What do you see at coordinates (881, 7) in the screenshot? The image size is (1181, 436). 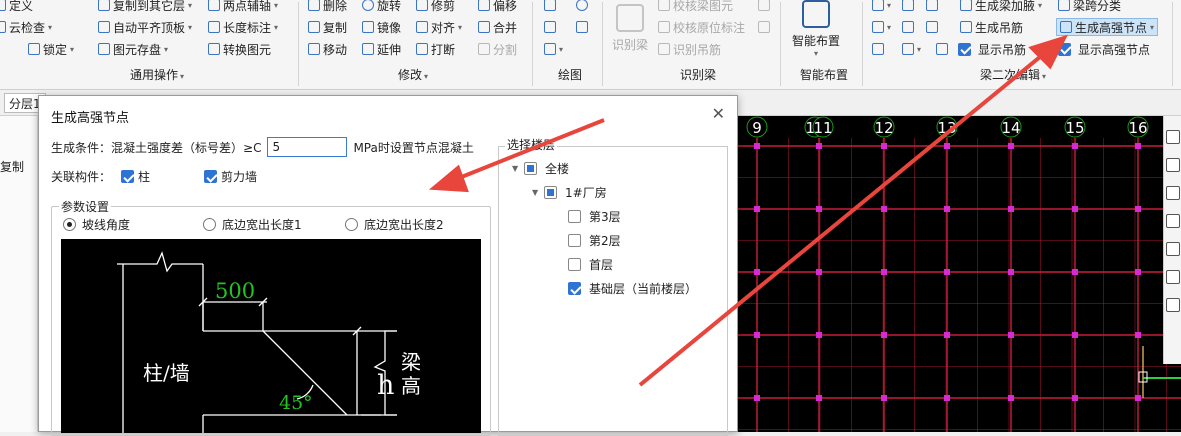 I see `beam-tool-1: ▾` at bounding box center [881, 7].